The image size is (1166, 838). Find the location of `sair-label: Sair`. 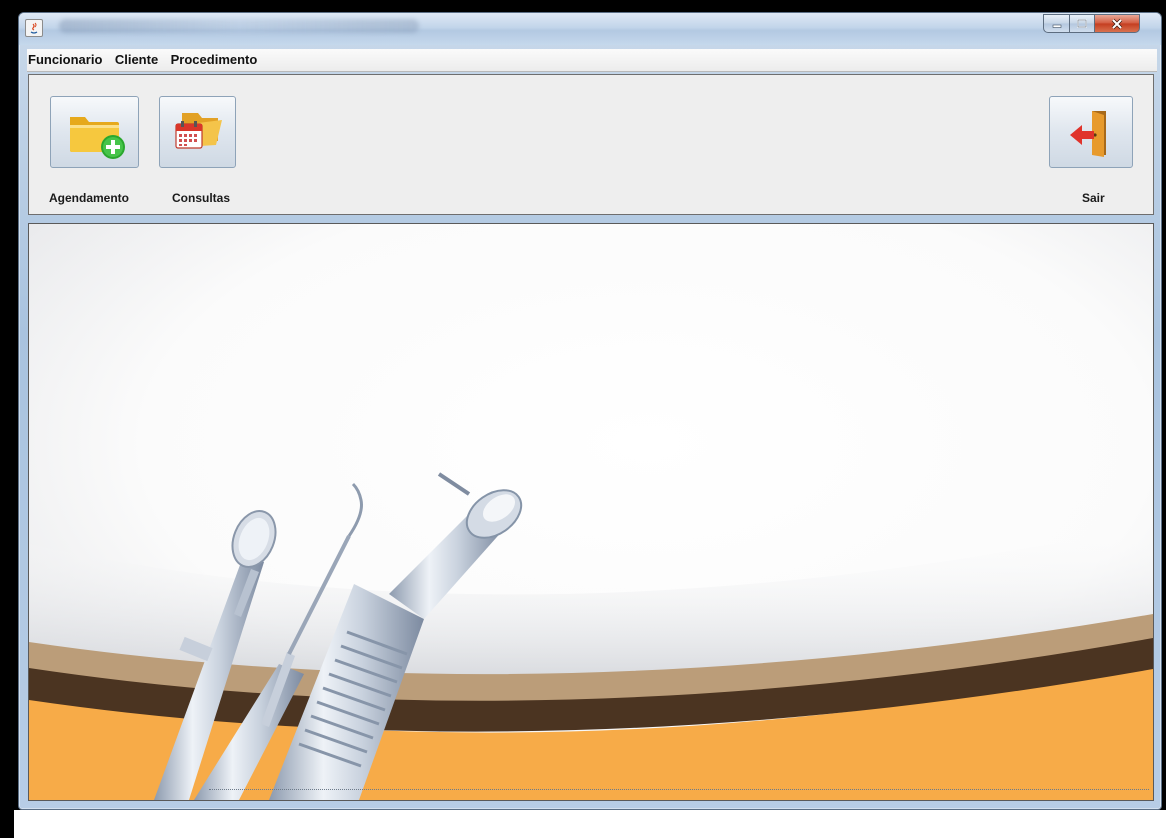

sair-label: Sair is located at coordinates (1093, 198).